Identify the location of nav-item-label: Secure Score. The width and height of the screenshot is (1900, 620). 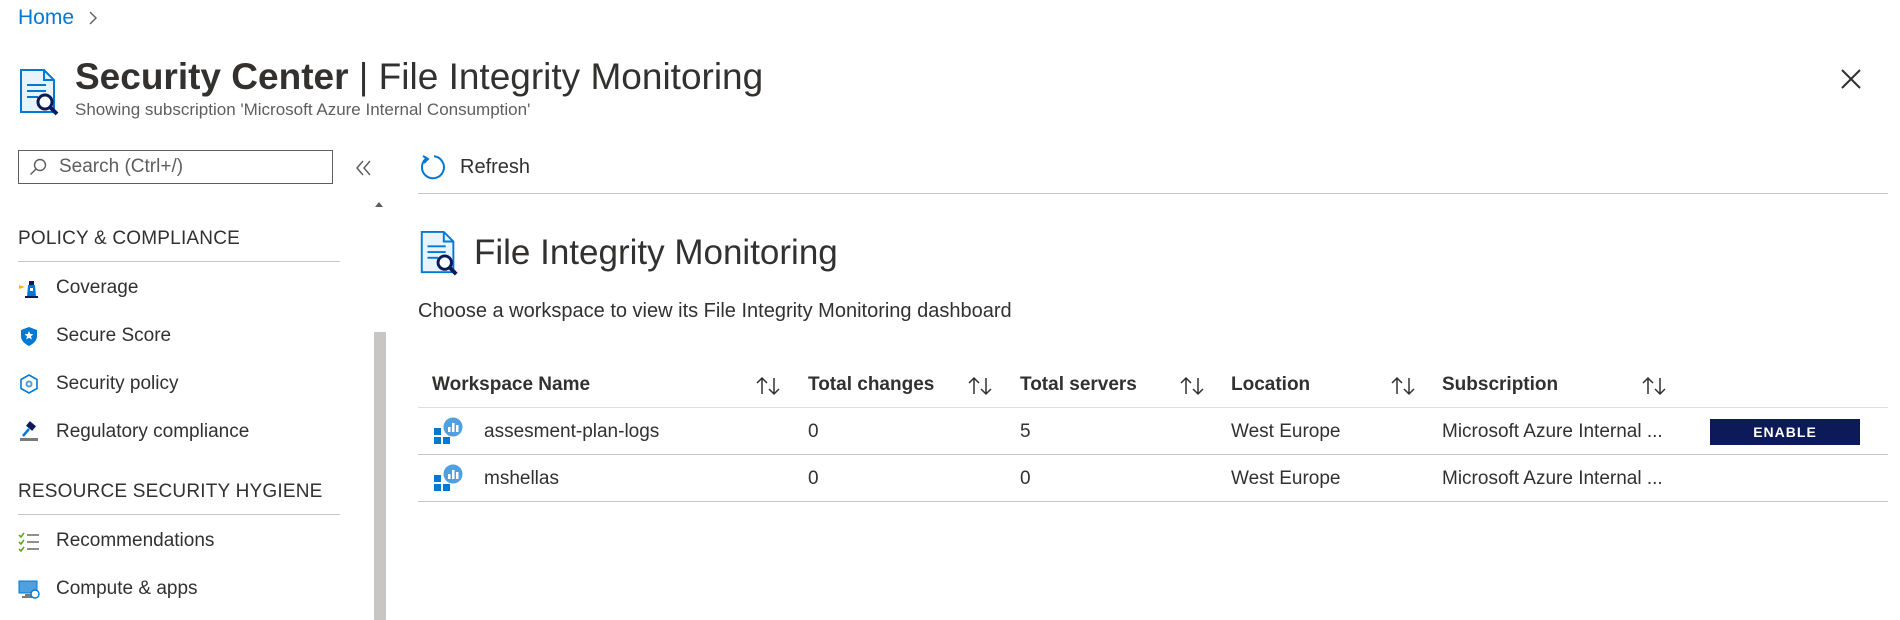
(114, 335).